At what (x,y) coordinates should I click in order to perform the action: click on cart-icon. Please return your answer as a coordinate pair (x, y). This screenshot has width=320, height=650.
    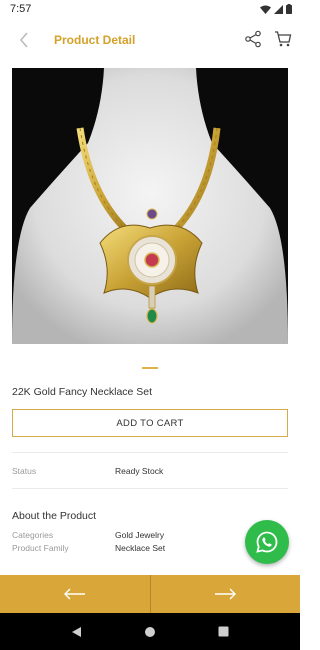
    Looking at the image, I should click on (283, 39).